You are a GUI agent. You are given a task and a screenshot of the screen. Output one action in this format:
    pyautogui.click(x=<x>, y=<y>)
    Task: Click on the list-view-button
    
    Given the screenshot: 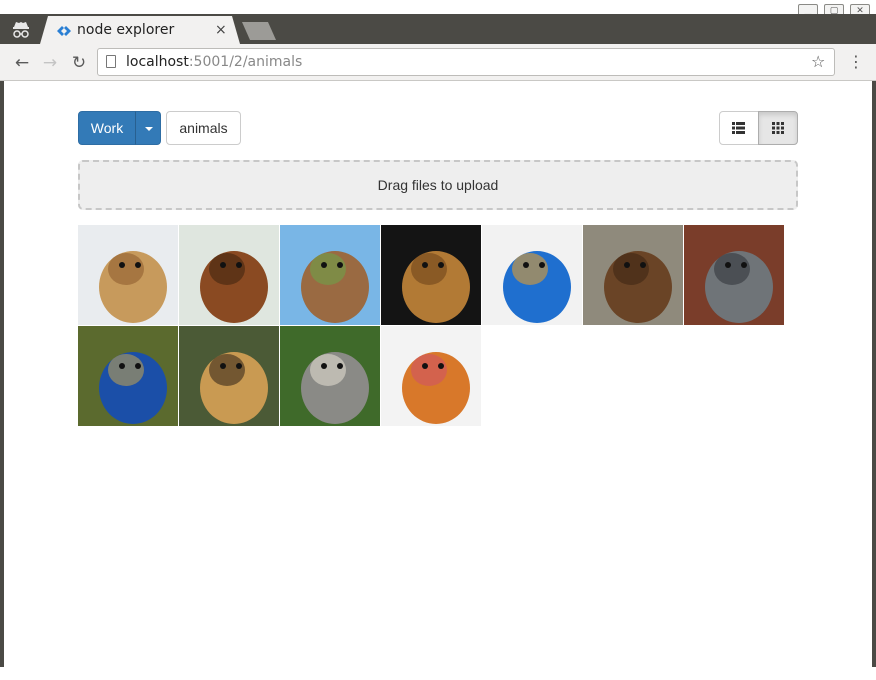 What is the action you would take?
    pyautogui.click(x=739, y=128)
    